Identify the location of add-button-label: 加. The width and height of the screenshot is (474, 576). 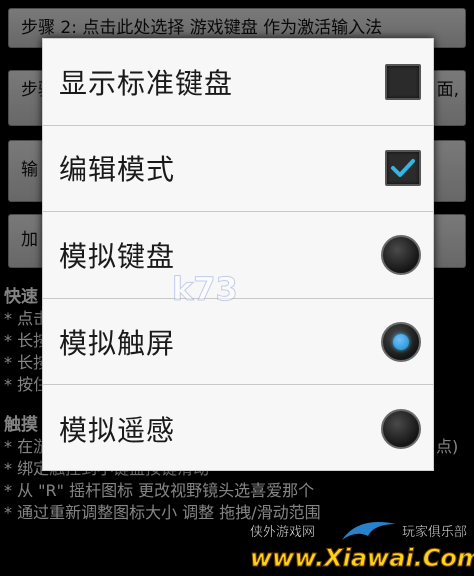
(29, 240).